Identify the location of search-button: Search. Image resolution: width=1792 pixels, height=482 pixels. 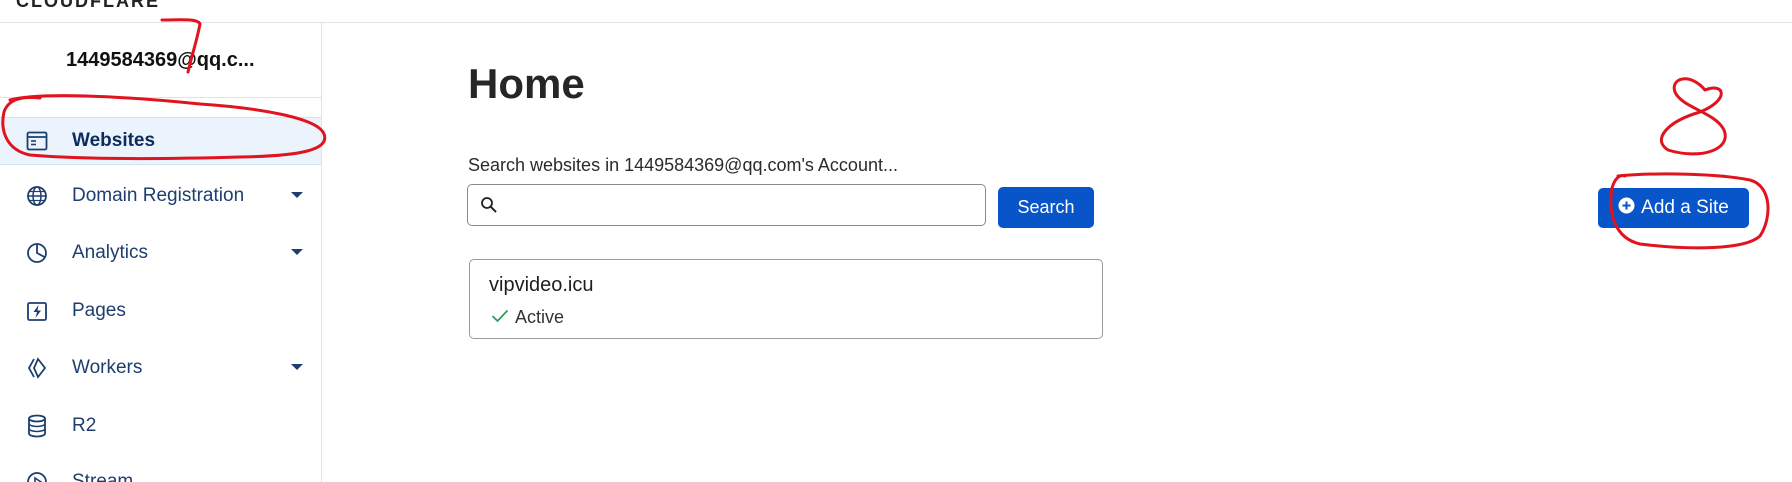
(1046, 207).